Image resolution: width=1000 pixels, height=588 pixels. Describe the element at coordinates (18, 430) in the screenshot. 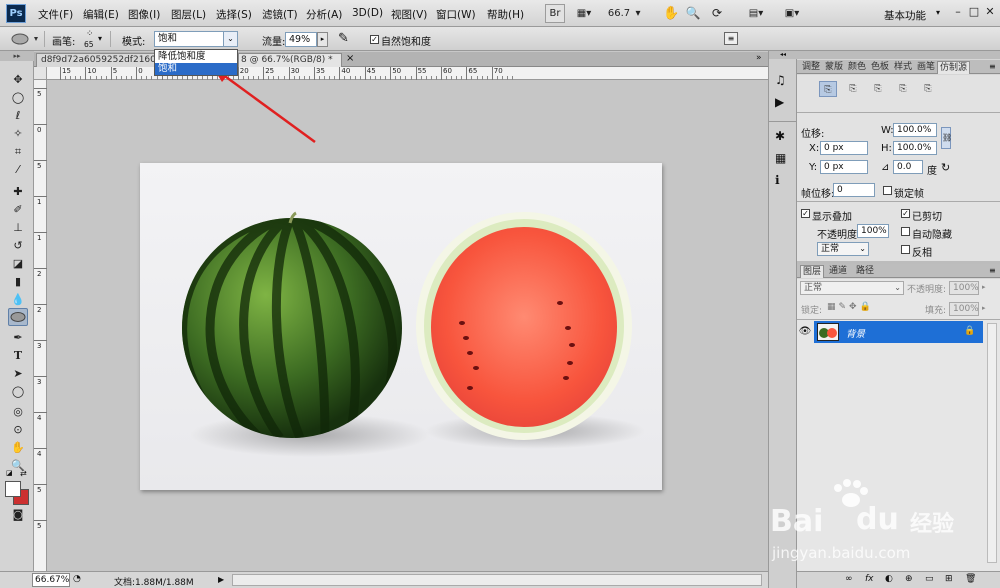

I see `3d-orbit-tool-icon: ⊙` at that location.